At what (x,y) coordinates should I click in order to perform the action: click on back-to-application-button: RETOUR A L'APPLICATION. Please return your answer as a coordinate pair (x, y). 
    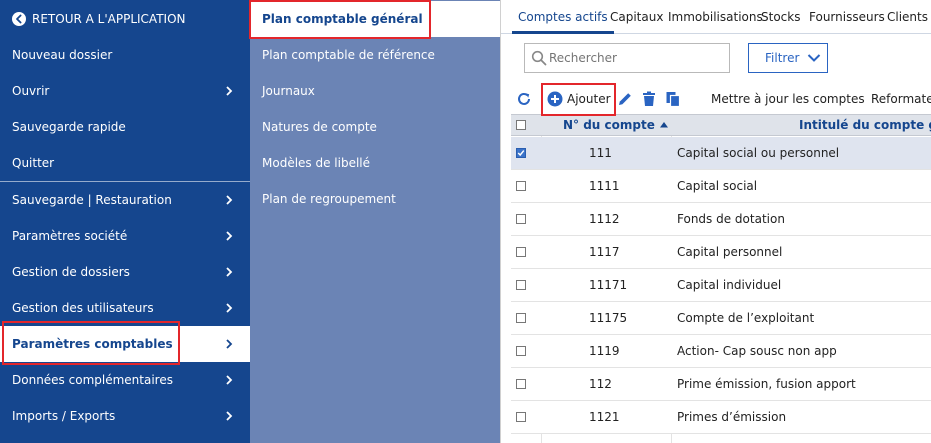
    Looking at the image, I should click on (125, 19).